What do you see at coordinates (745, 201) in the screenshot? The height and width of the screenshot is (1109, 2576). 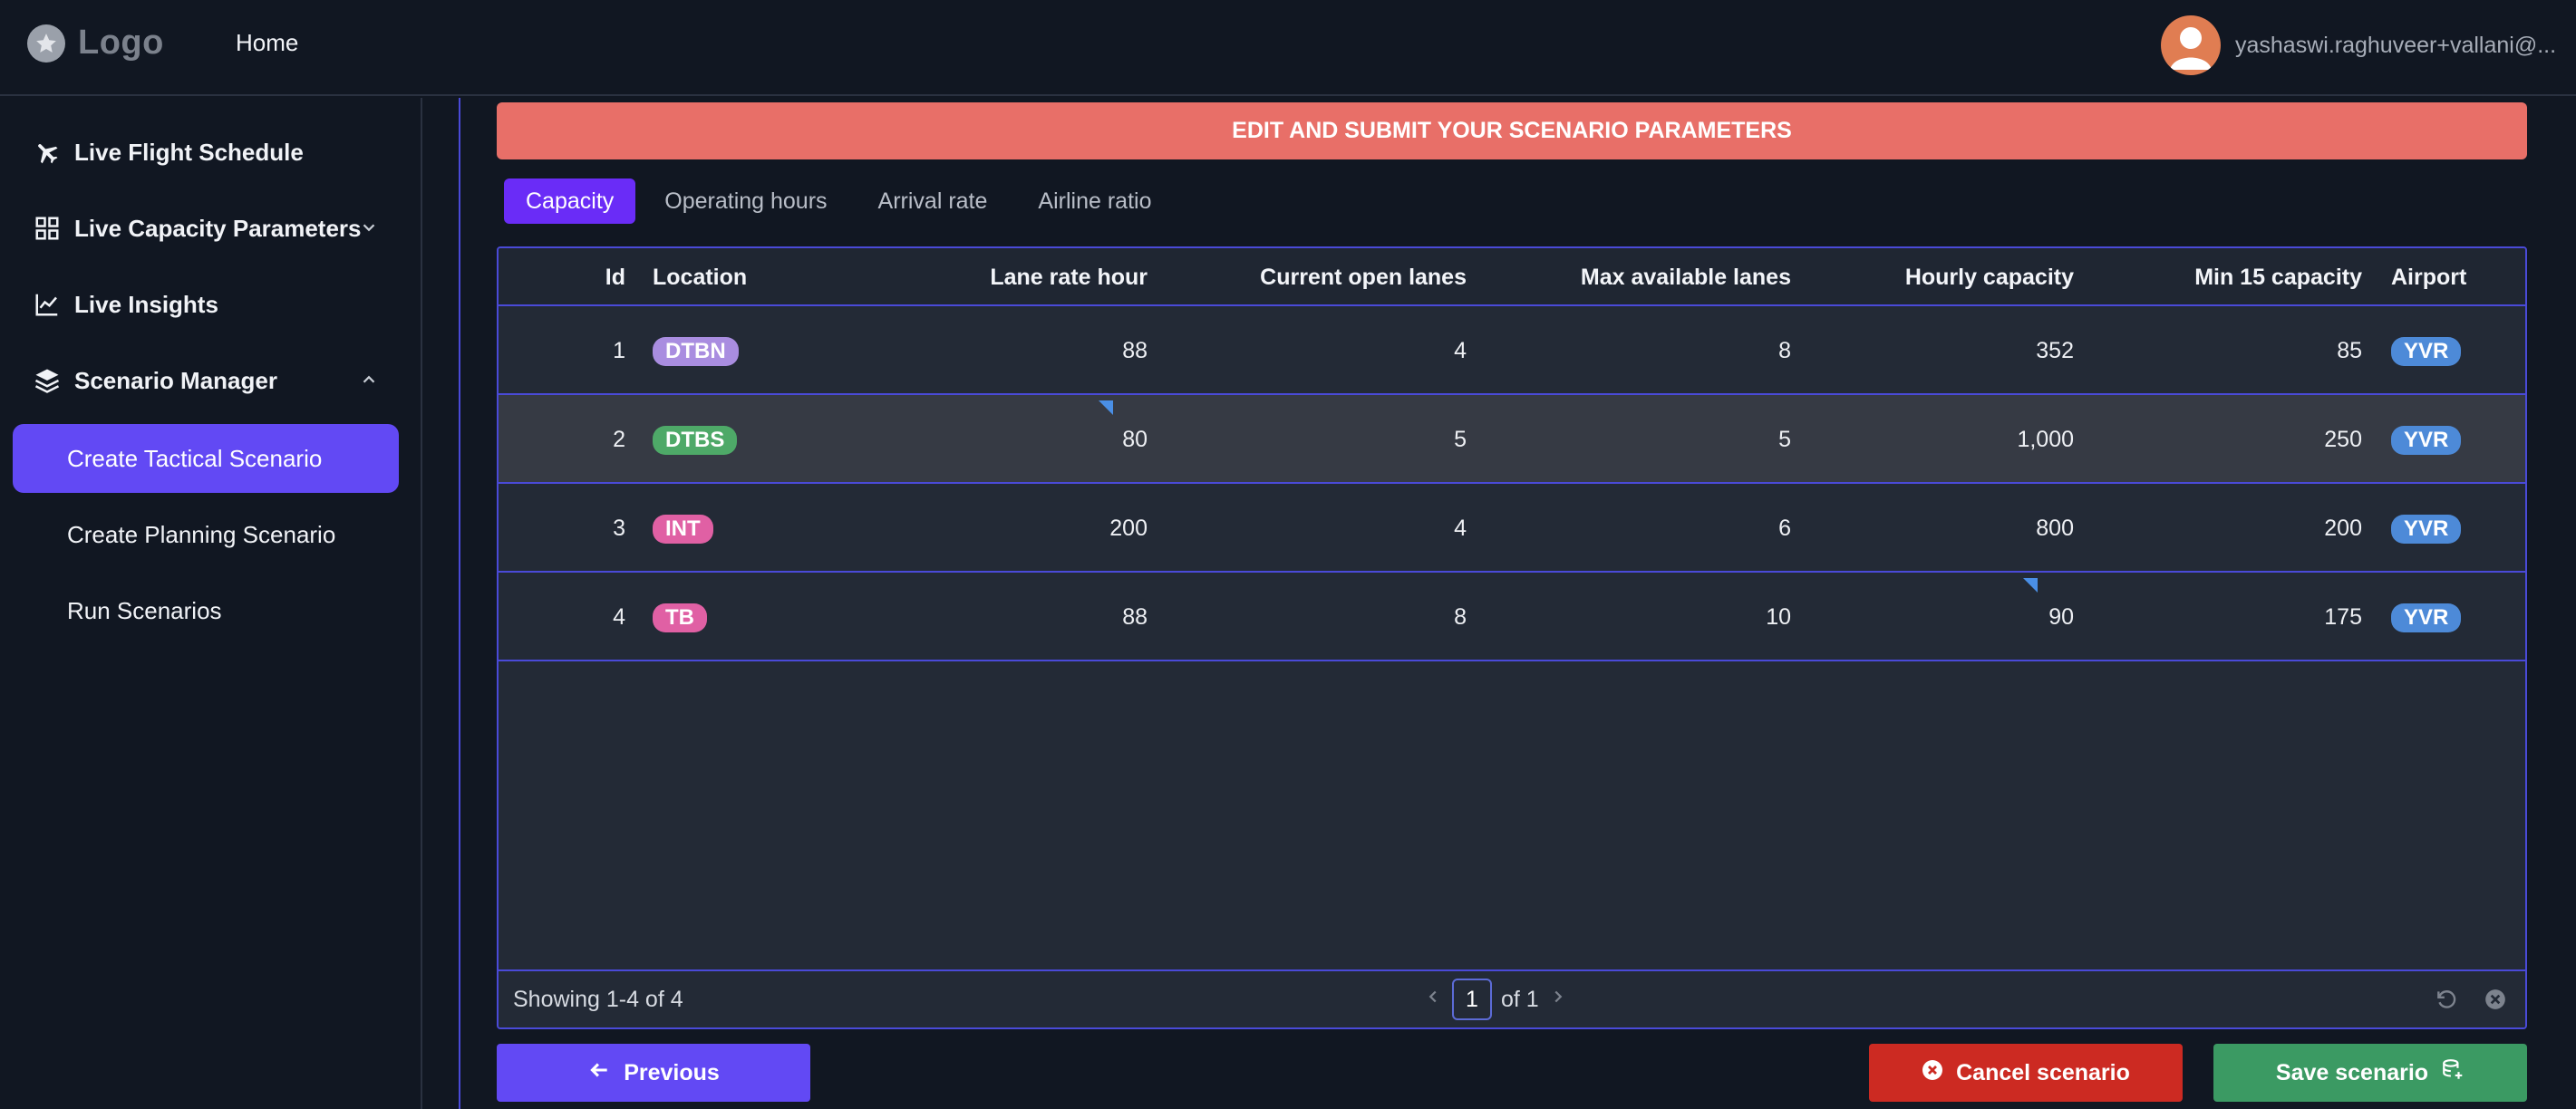 I see `tab-operating-hours: Operating hours` at bounding box center [745, 201].